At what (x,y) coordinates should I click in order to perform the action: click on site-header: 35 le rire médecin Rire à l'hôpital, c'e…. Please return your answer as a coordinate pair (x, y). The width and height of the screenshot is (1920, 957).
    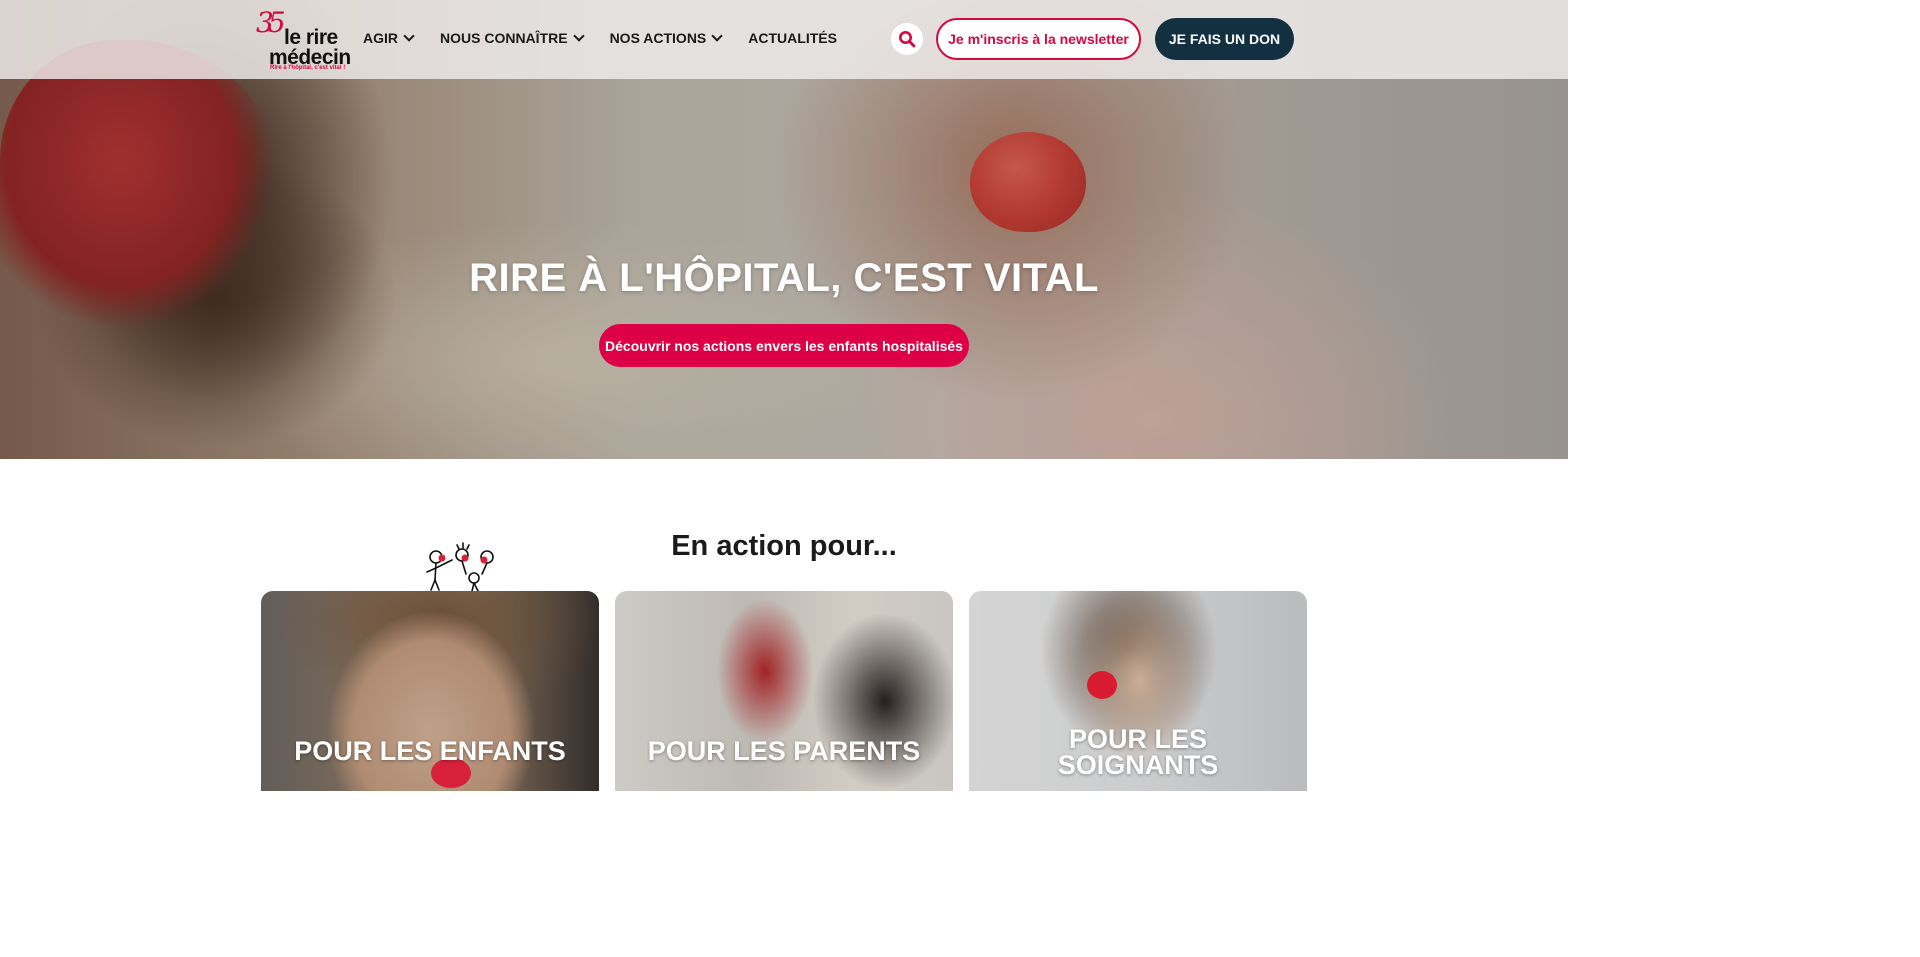
    Looking at the image, I should click on (784, 39).